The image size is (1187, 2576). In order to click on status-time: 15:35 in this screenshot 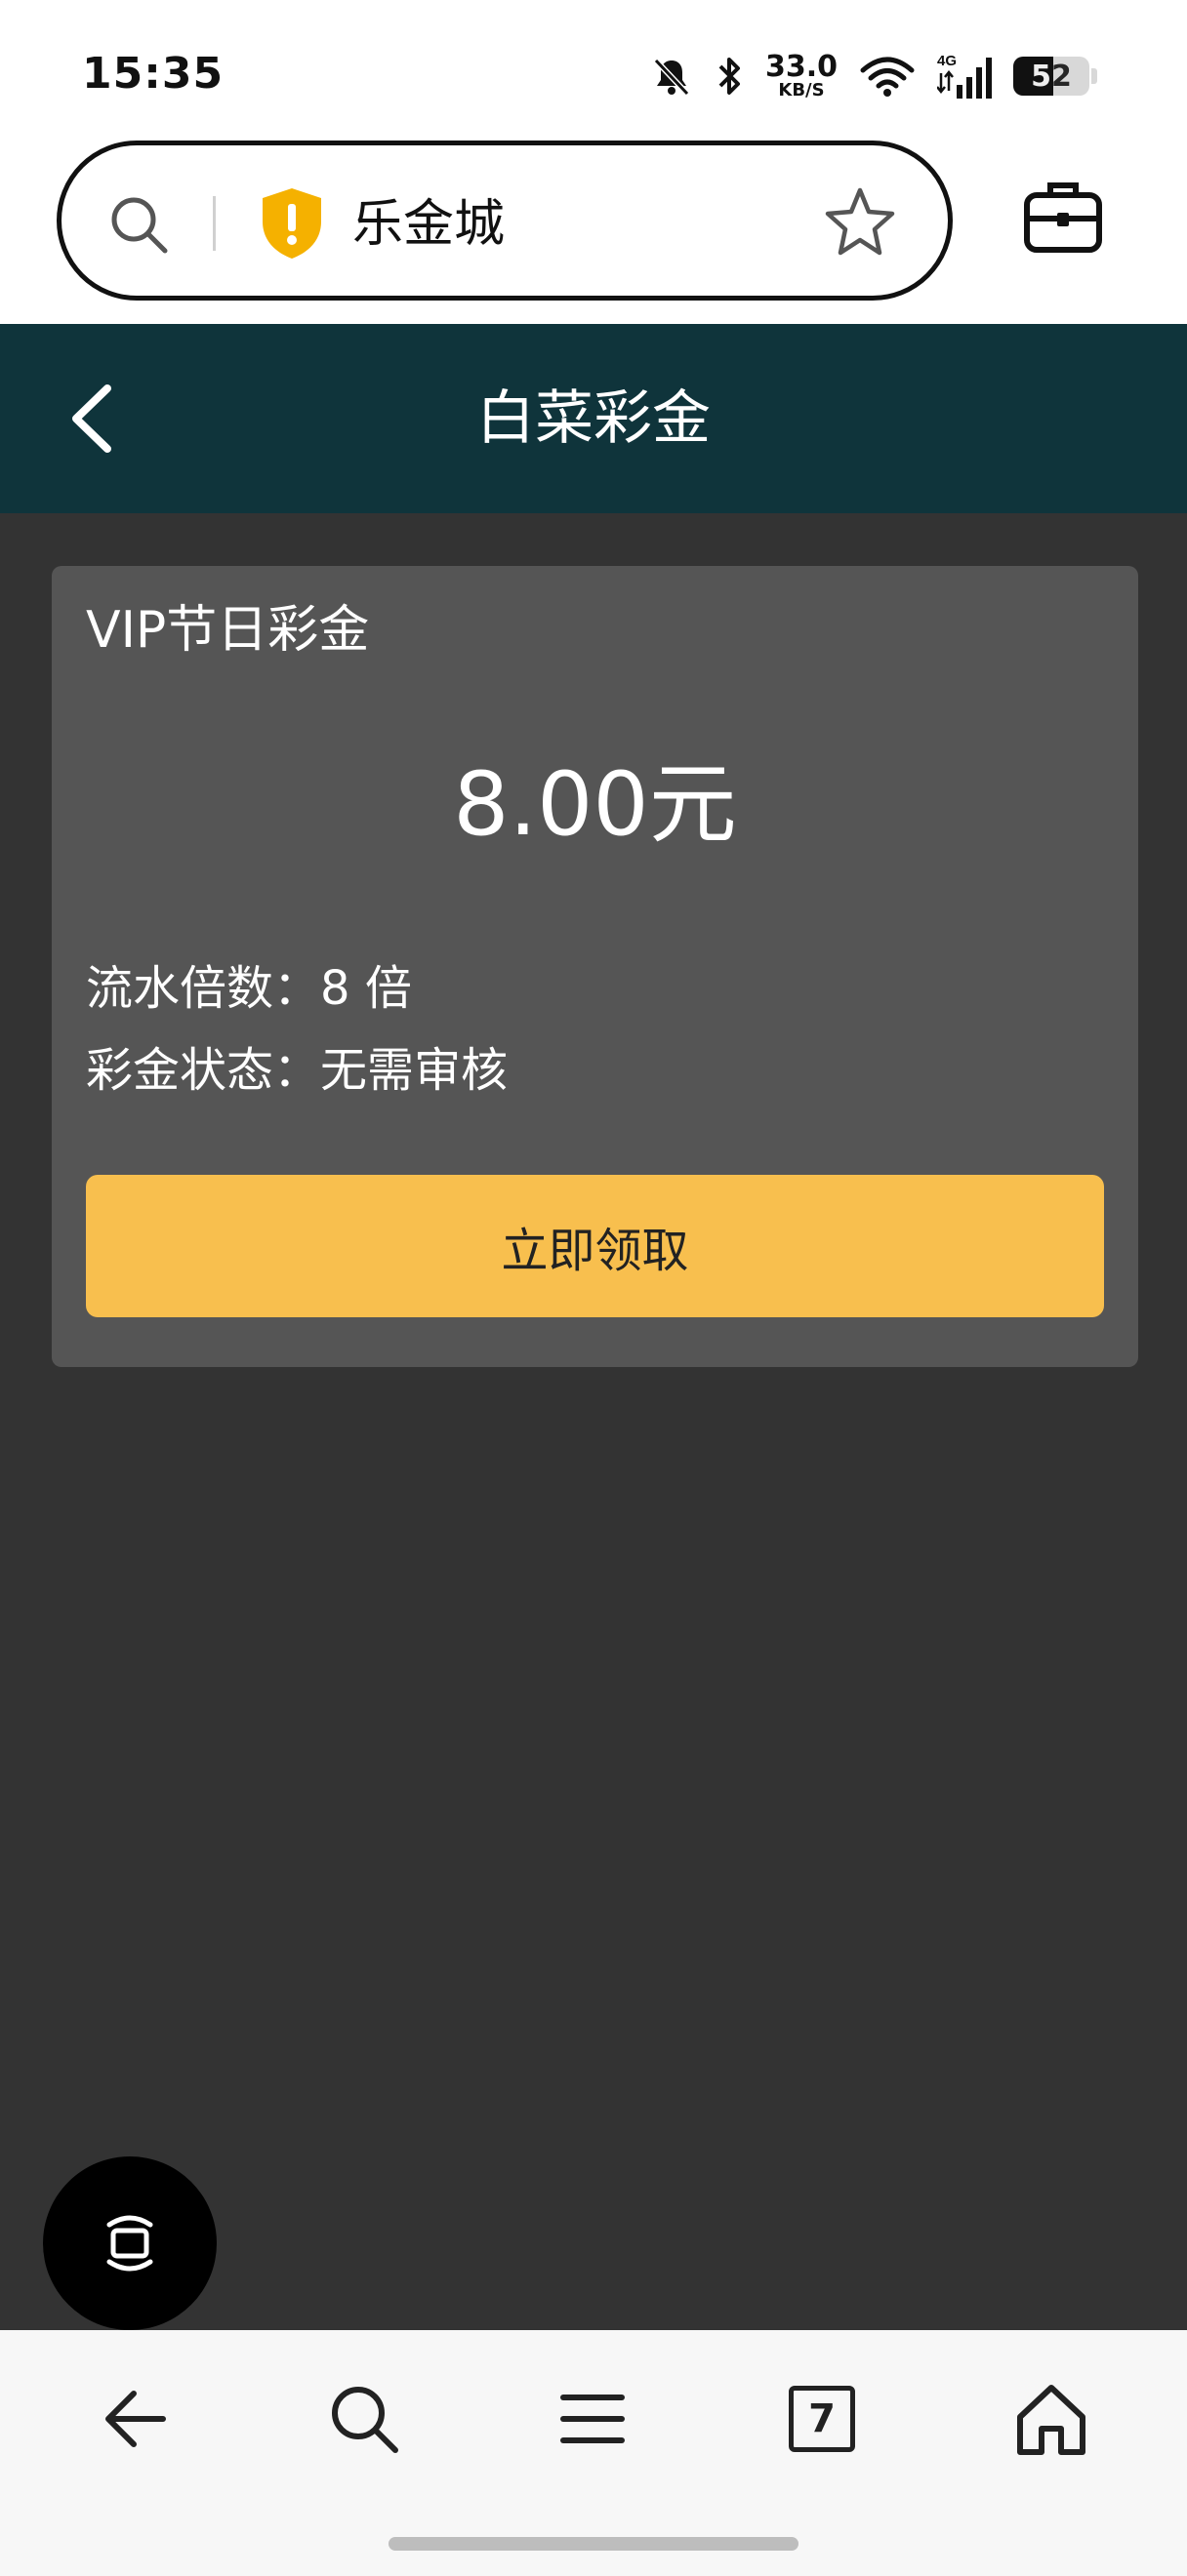, I will do `click(153, 74)`.